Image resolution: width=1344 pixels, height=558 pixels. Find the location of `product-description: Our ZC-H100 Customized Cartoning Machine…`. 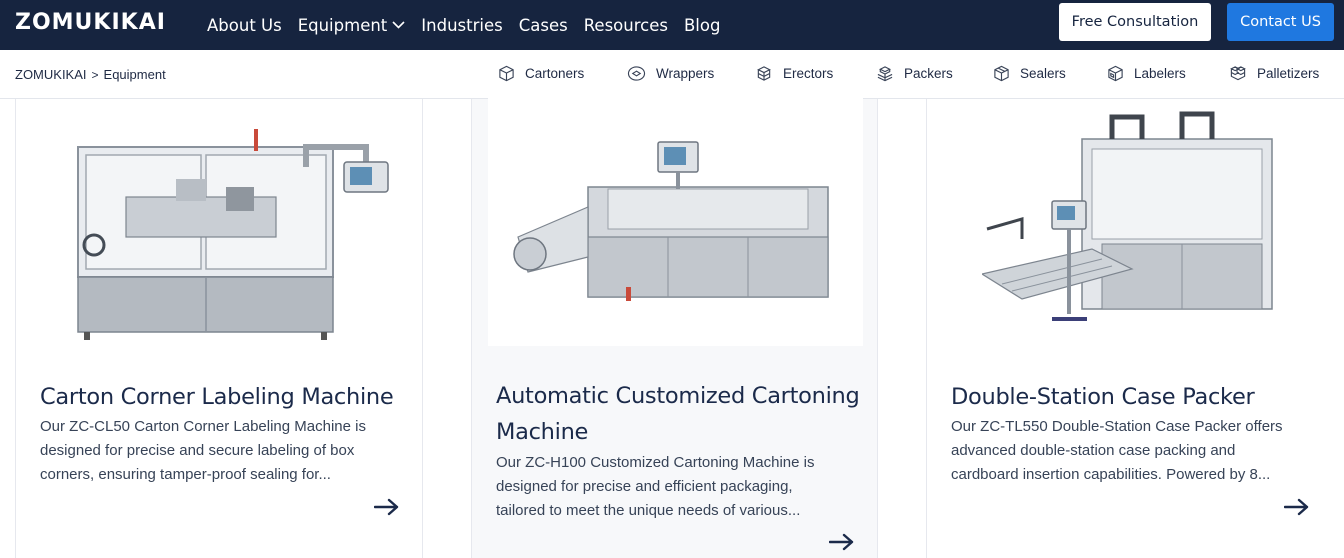

product-description: Our ZC-H100 Customized Cartoning Machine… is located at coordinates (676, 487).